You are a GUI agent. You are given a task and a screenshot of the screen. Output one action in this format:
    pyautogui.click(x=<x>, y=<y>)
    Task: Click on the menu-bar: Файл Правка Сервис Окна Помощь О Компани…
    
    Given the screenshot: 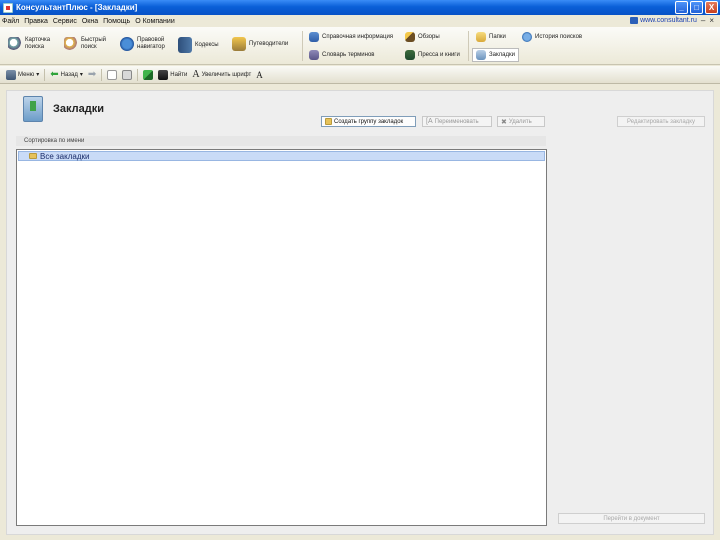 What is the action you would take?
    pyautogui.click(x=360, y=21)
    